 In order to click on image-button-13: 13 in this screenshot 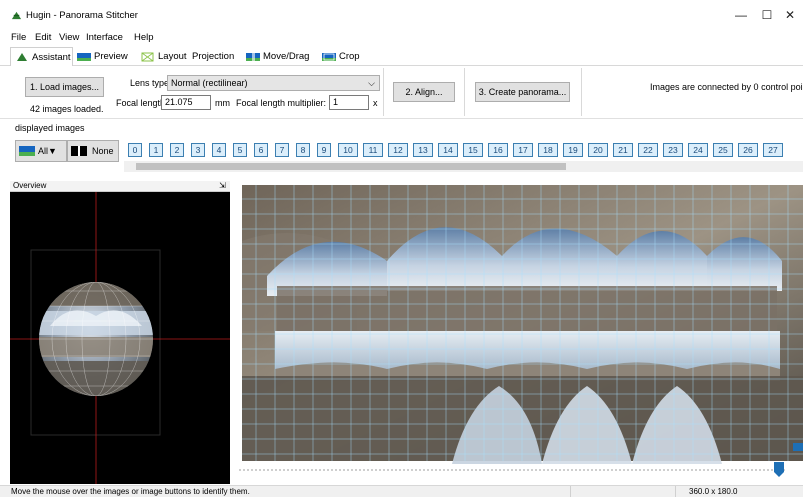, I will do `click(423, 150)`.